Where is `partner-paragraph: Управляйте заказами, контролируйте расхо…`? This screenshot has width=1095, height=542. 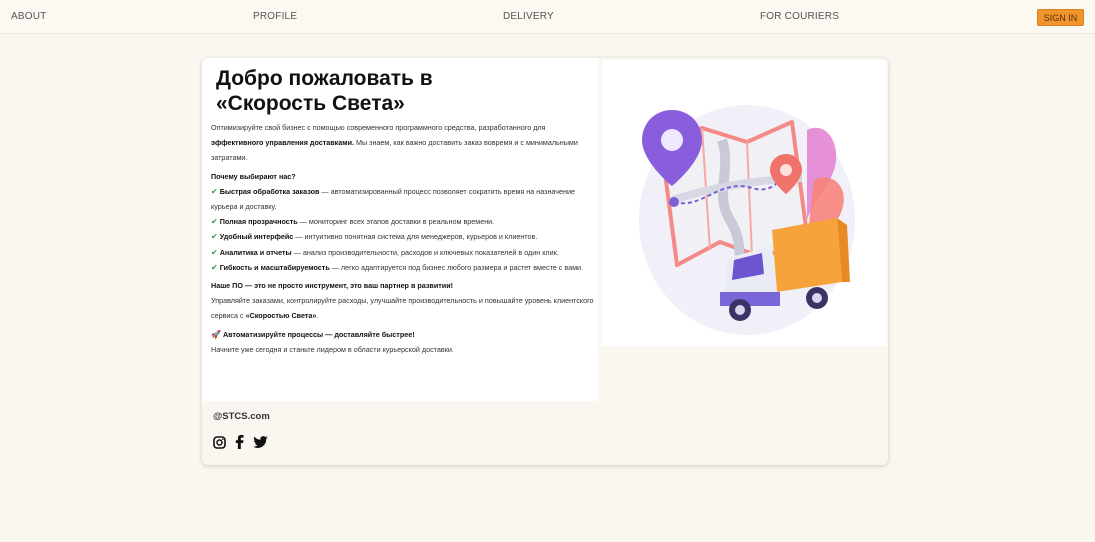 partner-paragraph: Управляйте заказами, контролируйте расхо… is located at coordinates (404, 308).